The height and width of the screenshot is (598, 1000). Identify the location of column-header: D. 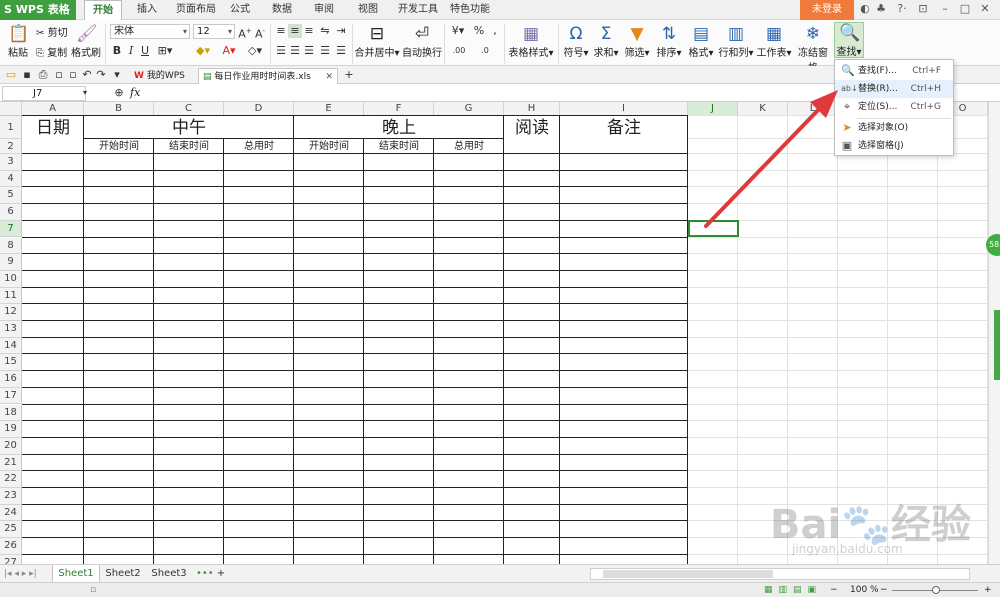
(259, 109).